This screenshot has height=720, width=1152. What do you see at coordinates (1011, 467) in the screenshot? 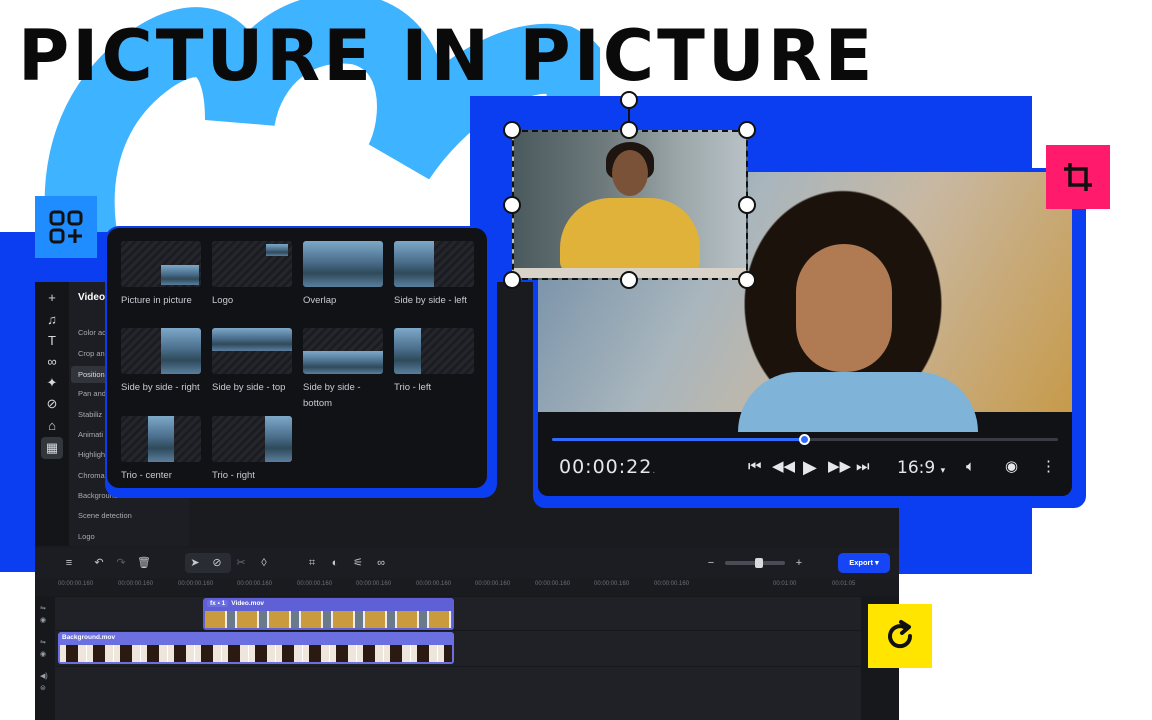
I see `snapshot-icon: ◉` at bounding box center [1011, 467].